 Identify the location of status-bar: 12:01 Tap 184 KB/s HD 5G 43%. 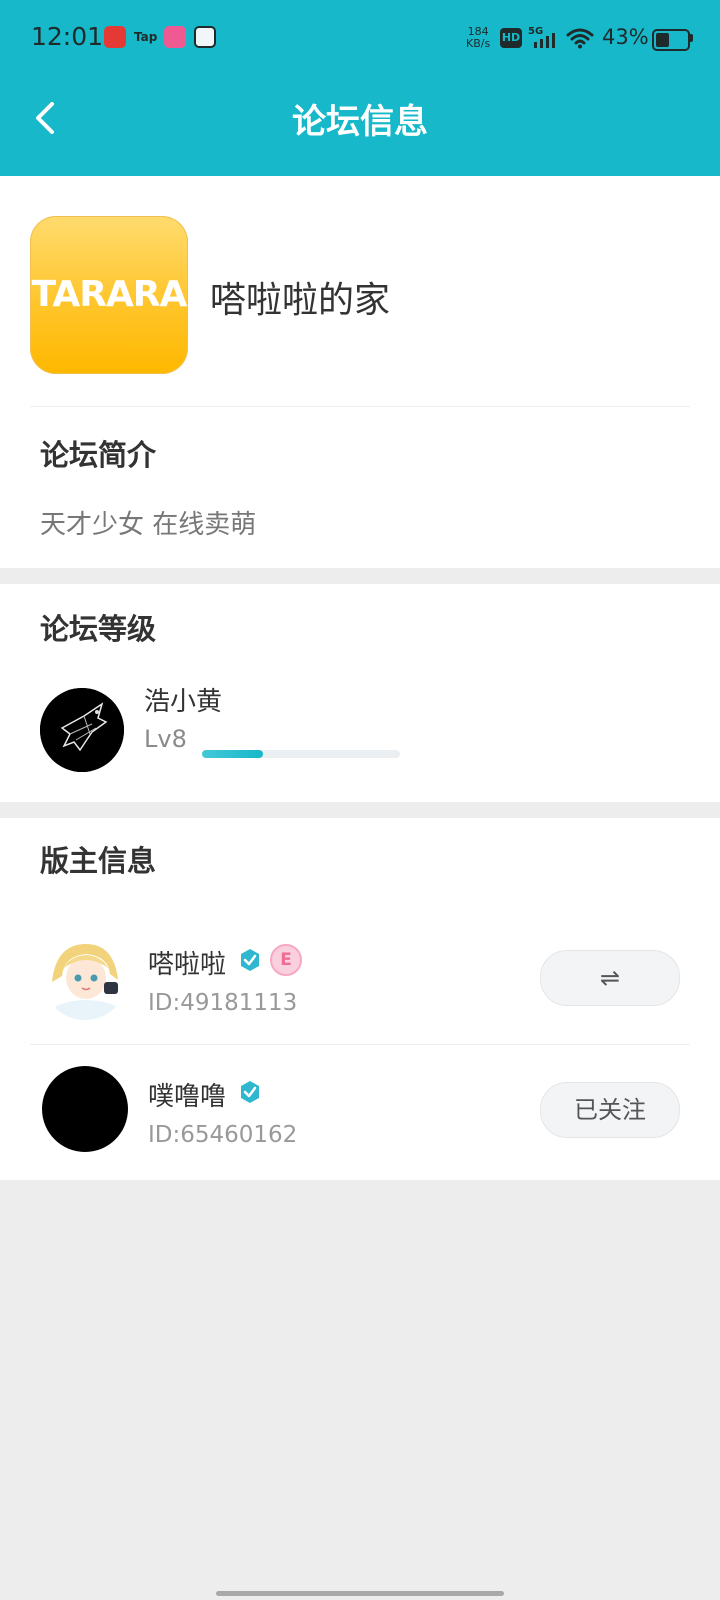
(360, 39).